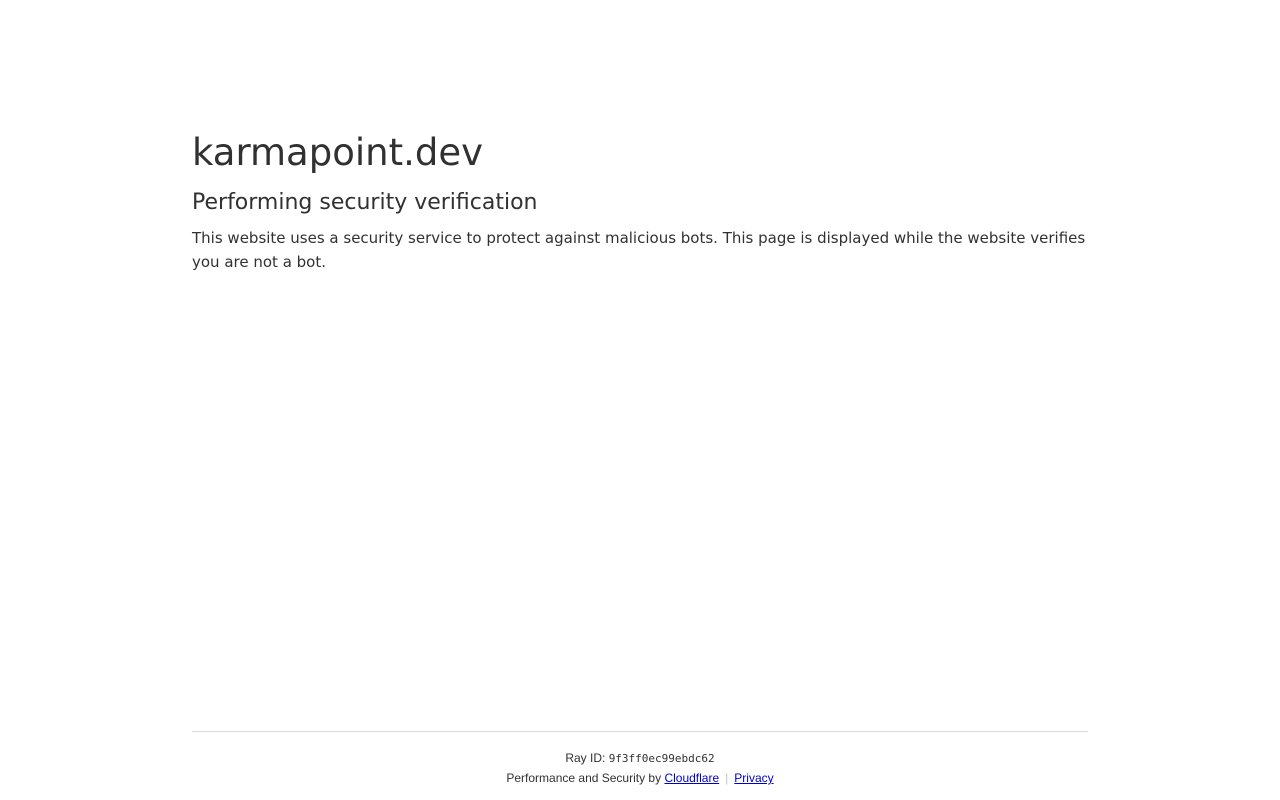  Describe the element at coordinates (584, 778) in the screenshot. I see `performance-text: Performance and Security by` at that location.